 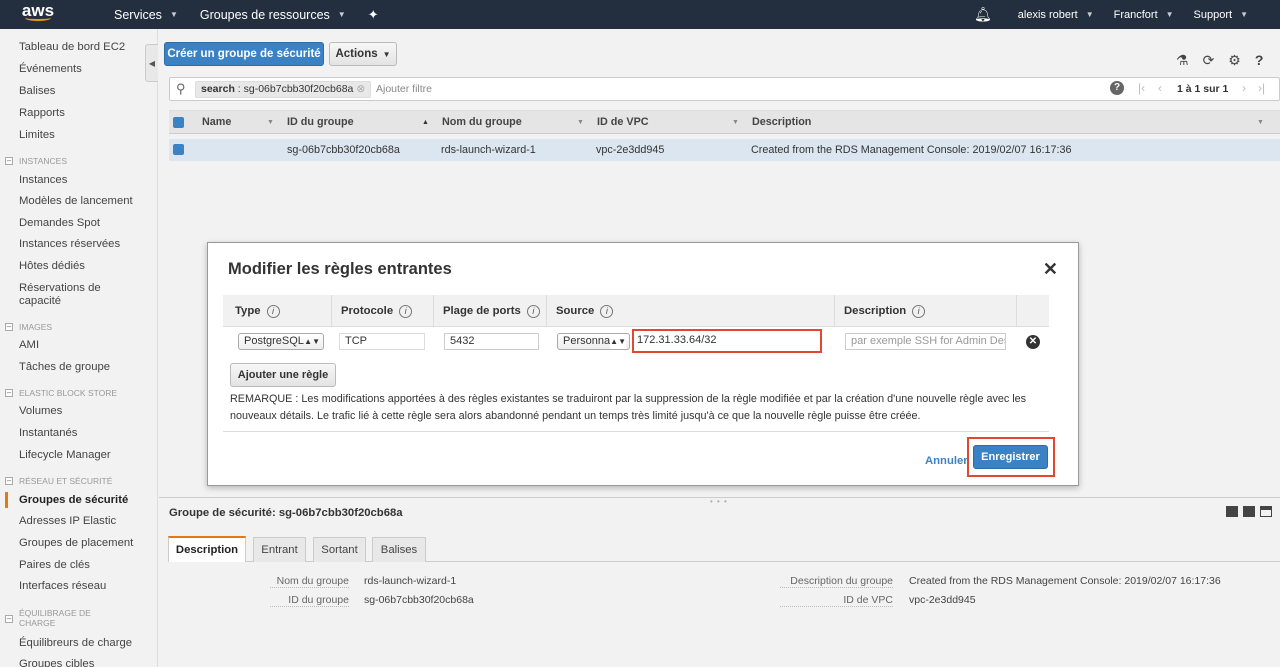 I want to click on select-arrows-icon: ▲▼, so click(x=312, y=341).